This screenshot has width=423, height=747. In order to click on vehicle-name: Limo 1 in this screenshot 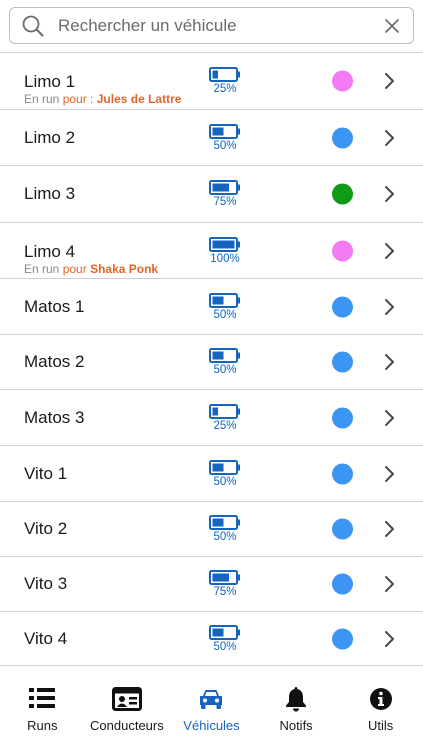, I will do `click(50, 81)`.